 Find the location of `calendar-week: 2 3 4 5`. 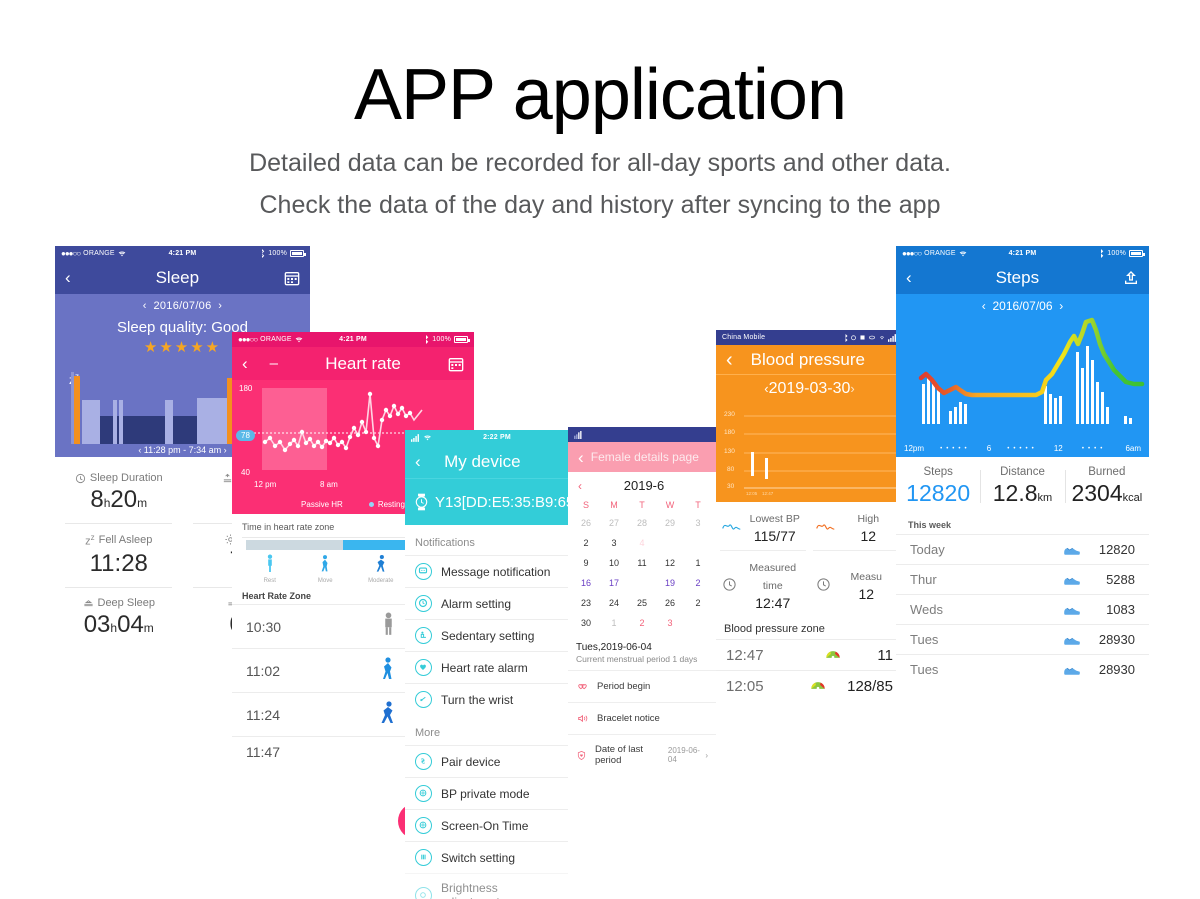

calendar-week: 2 3 4 5 is located at coordinates (642, 543).